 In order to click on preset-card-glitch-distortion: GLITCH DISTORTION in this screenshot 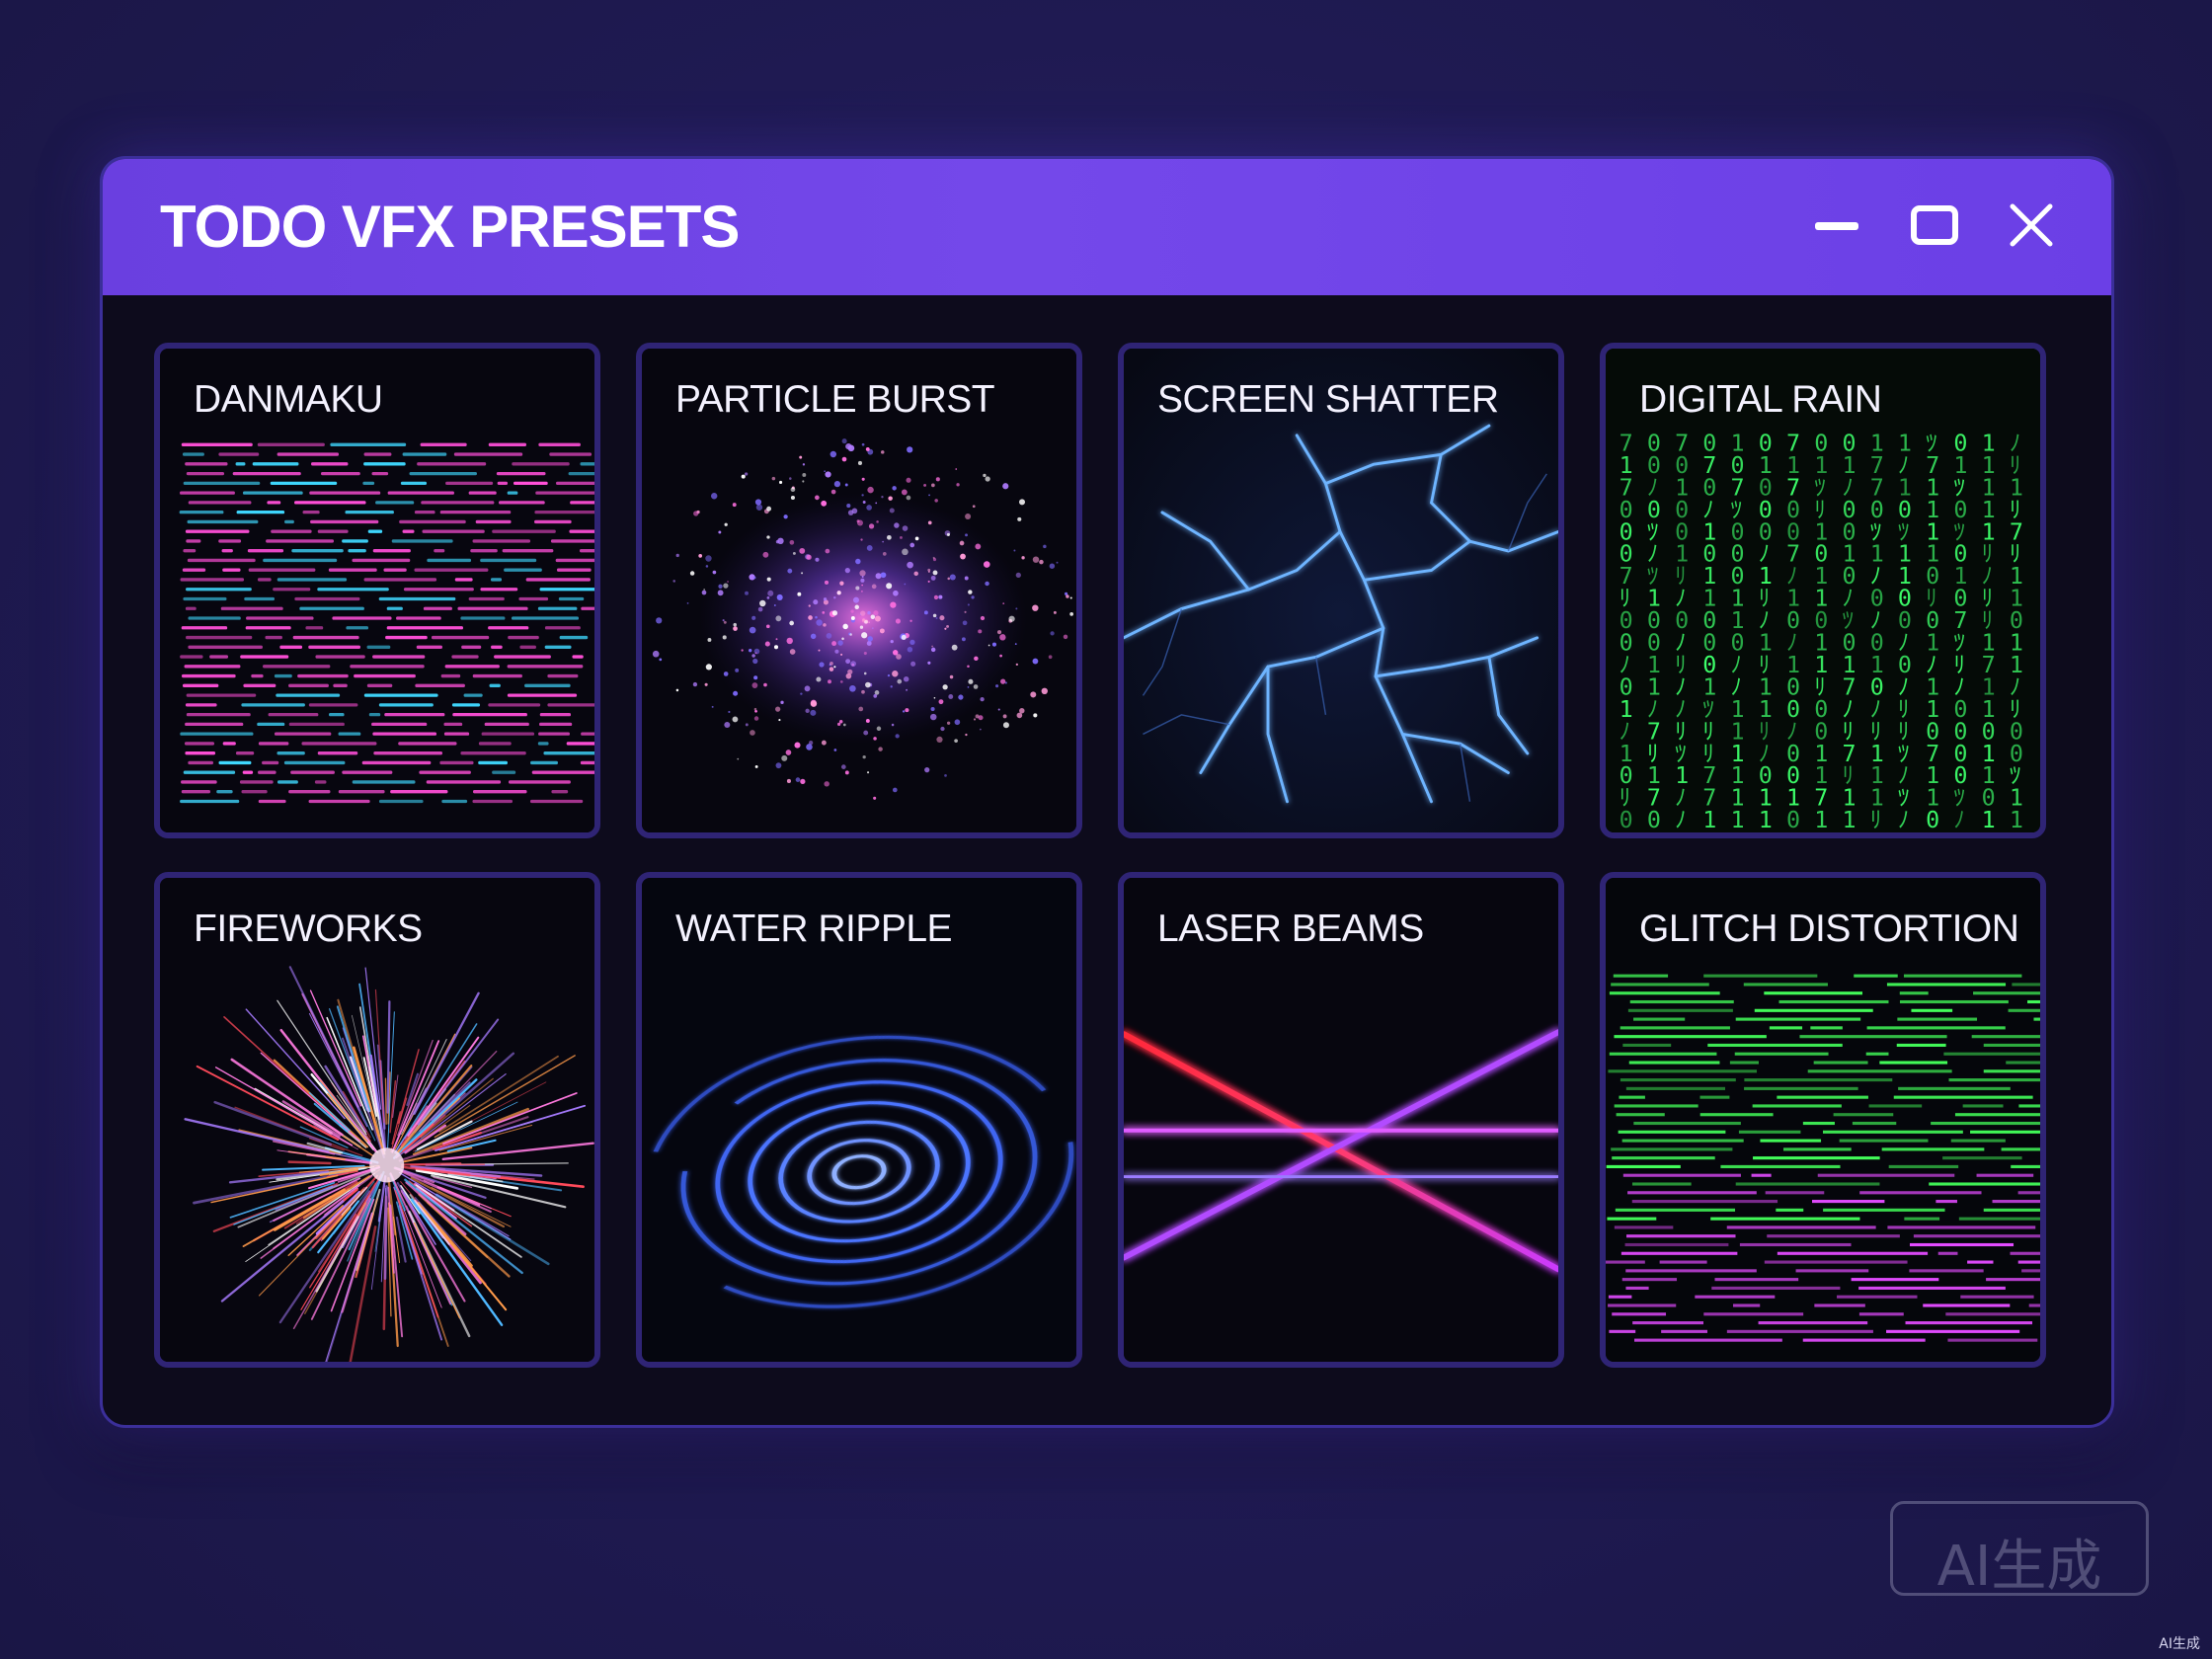, I will do `click(1823, 1120)`.